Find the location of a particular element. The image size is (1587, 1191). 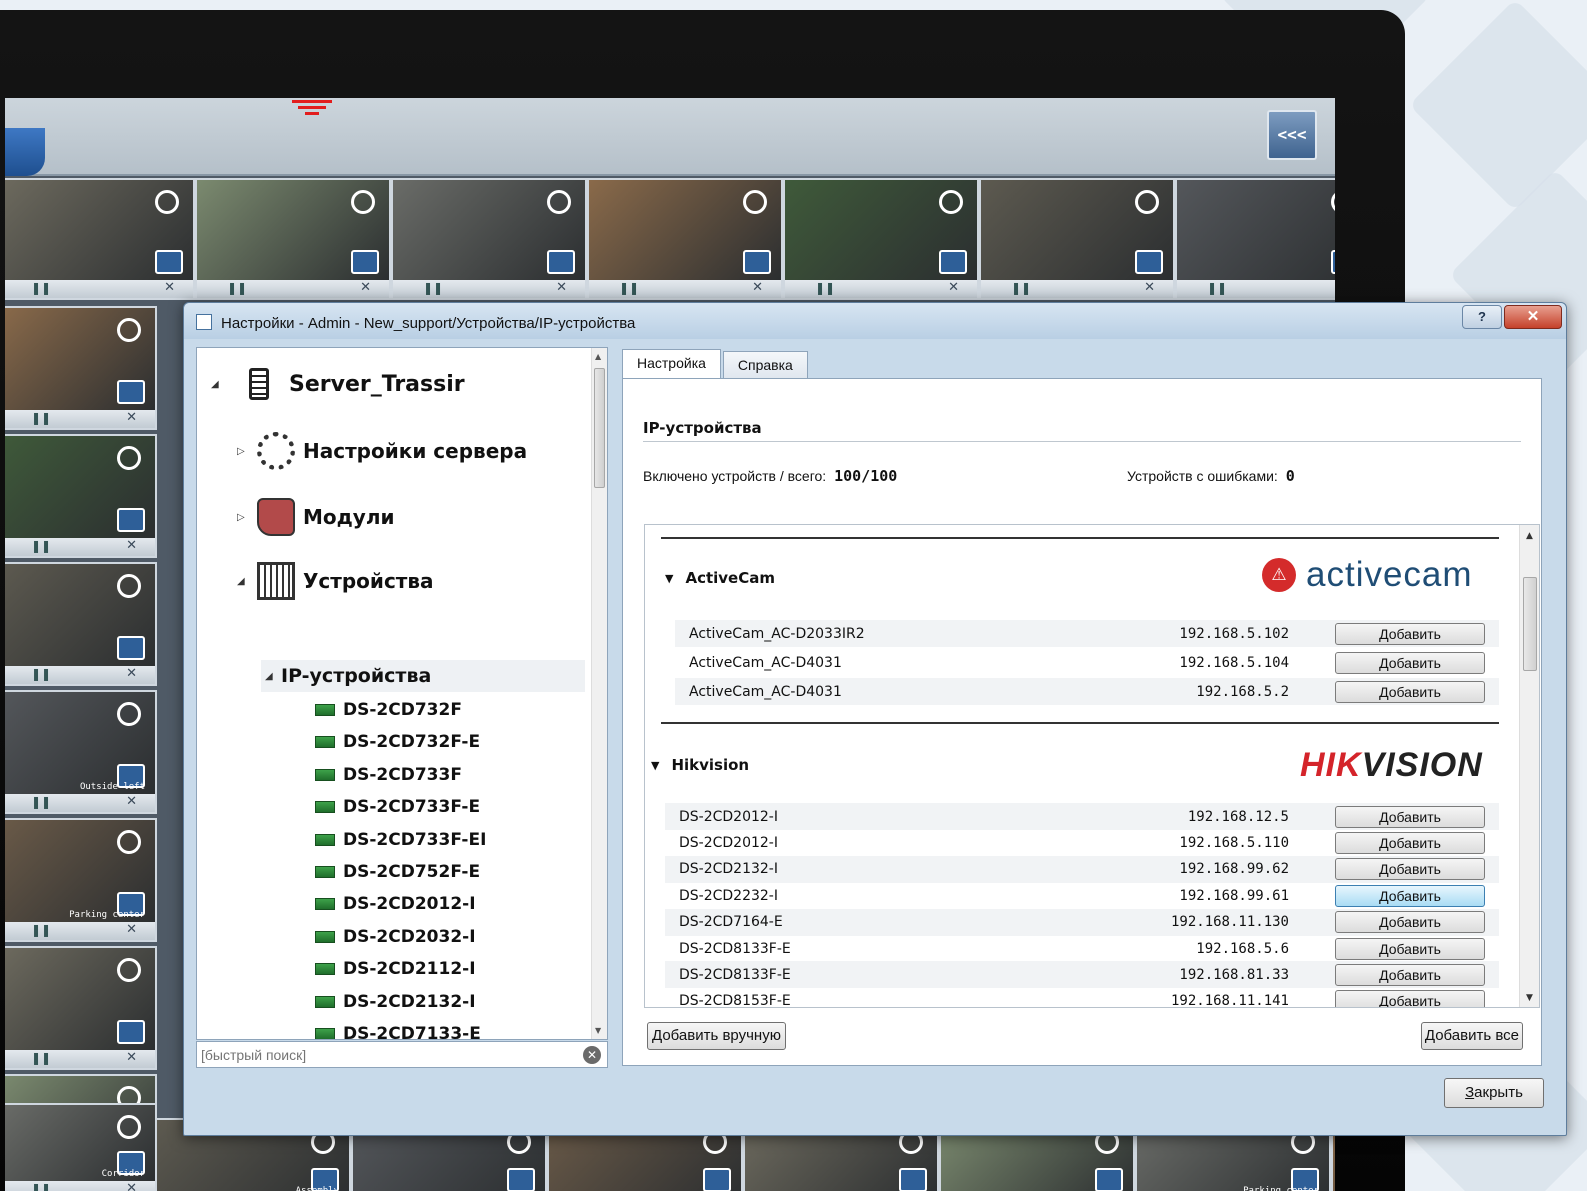

tree-node-device: DS-2CD733F-EI is located at coordinates (400, 840).